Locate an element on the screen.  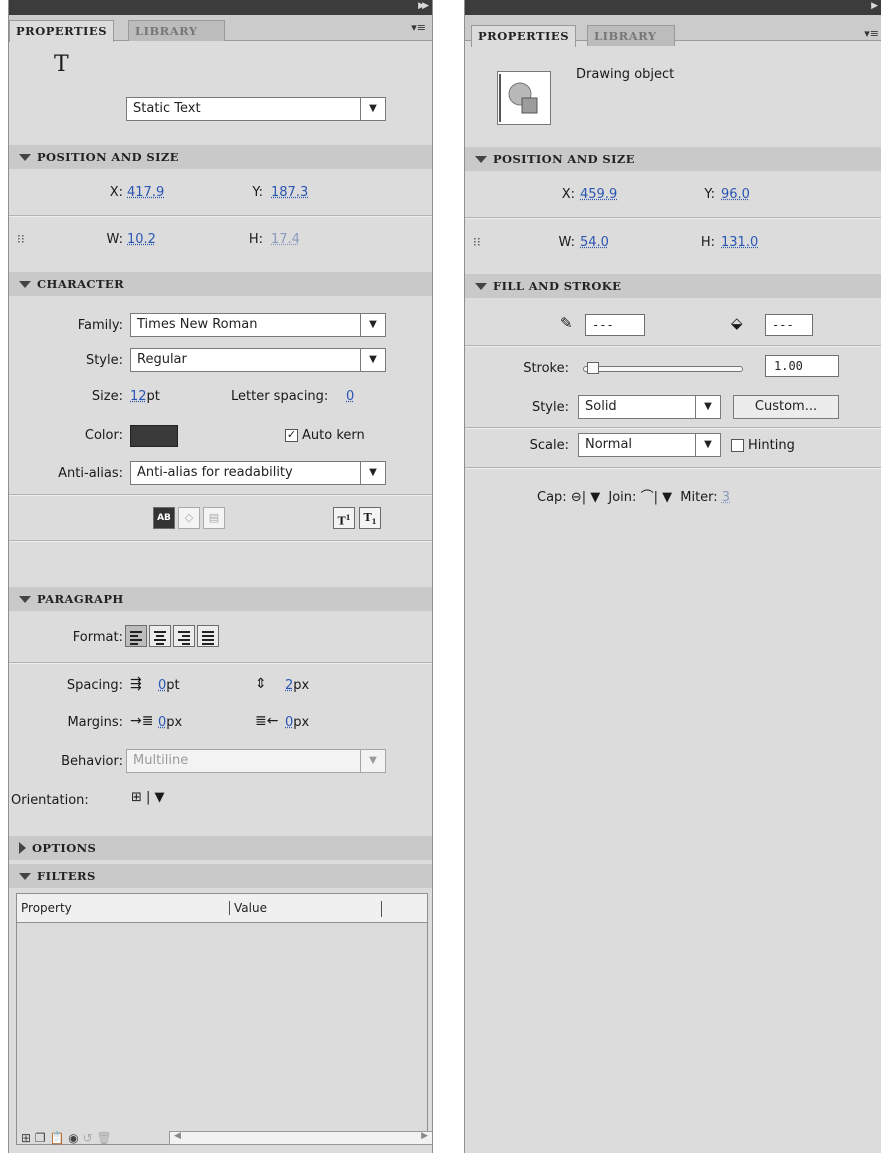
section-fill-stroke: FILL AND STROKE is located at coordinates (673, 286).